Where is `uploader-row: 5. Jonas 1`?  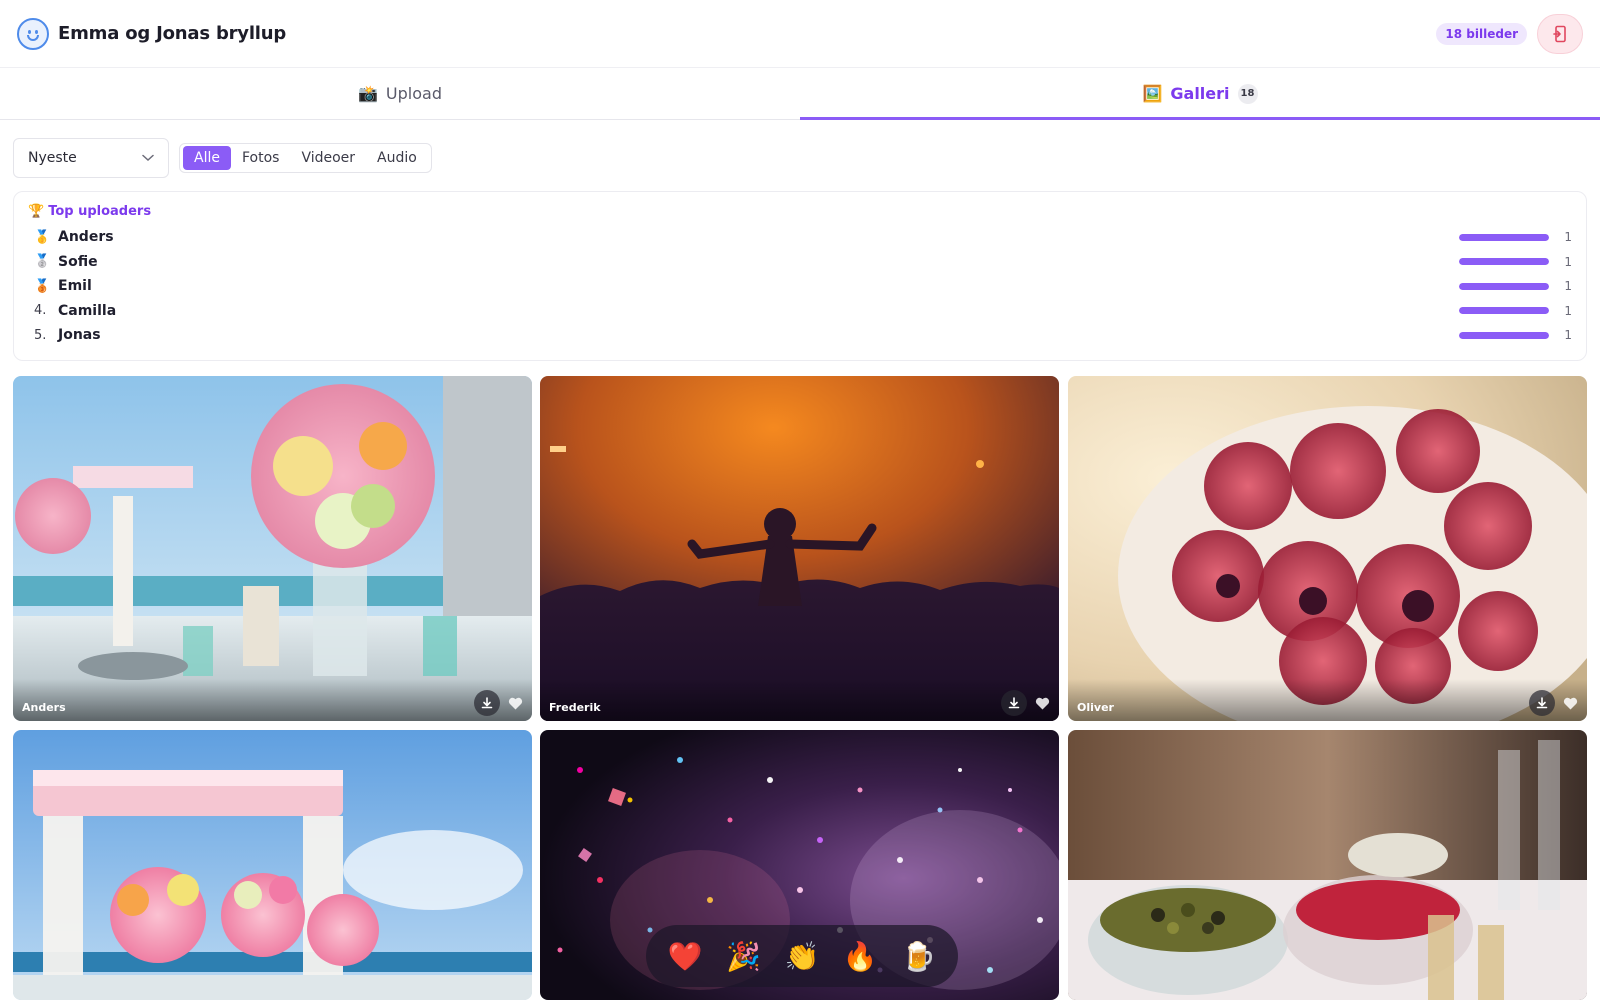
uploader-row: 5. Jonas 1 is located at coordinates (800, 335).